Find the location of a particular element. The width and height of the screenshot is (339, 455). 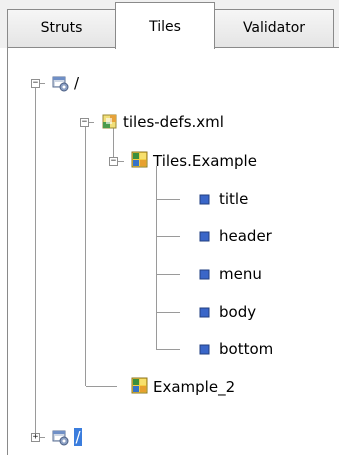

tree-line-root-vertical is located at coordinates (35, 261).